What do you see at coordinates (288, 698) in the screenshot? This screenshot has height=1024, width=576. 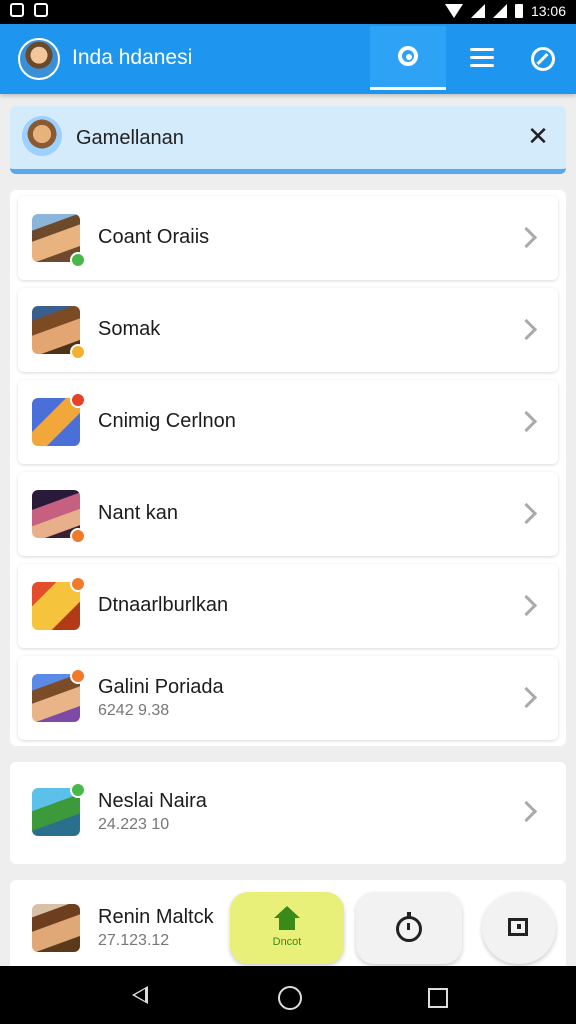 I see `list-item: Galini Poriada 6242 9.38` at bounding box center [288, 698].